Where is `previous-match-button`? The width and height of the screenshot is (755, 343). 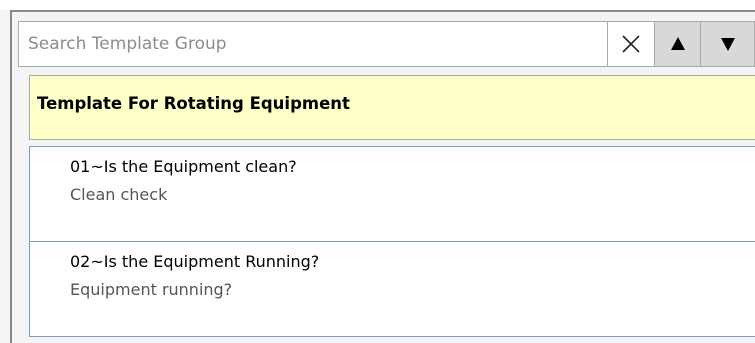 previous-match-button is located at coordinates (677, 44).